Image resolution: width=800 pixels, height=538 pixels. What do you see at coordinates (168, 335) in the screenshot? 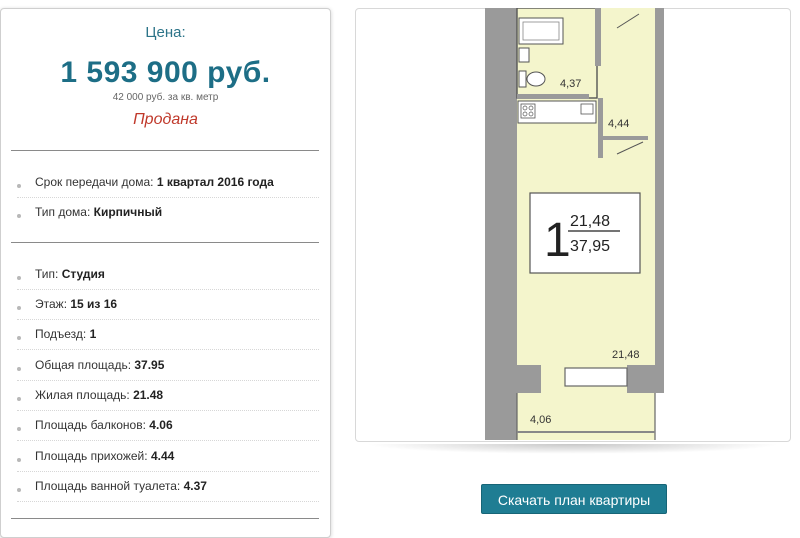
I see `list-item: Подъезд: 1` at bounding box center [168, 335].